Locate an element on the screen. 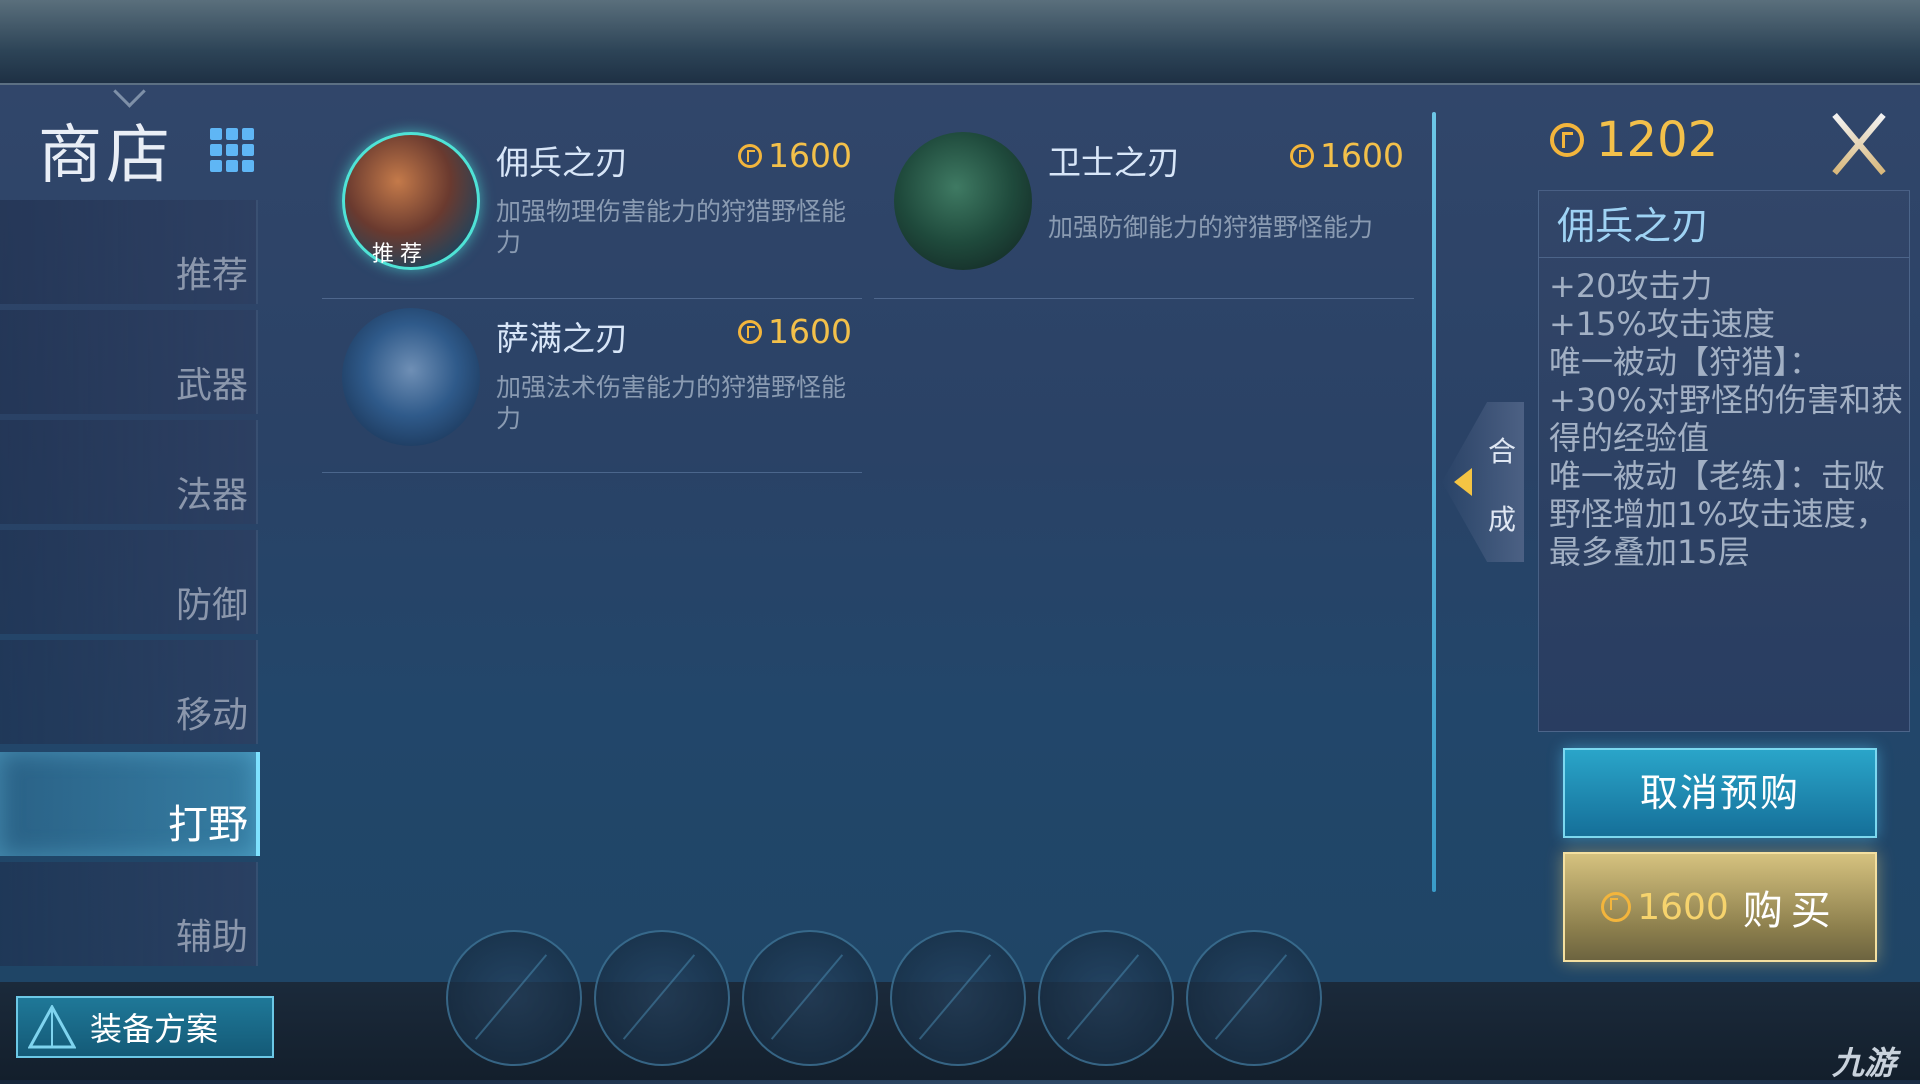  category-tab-jungle: 打野 is located at coordinates (130, 804).